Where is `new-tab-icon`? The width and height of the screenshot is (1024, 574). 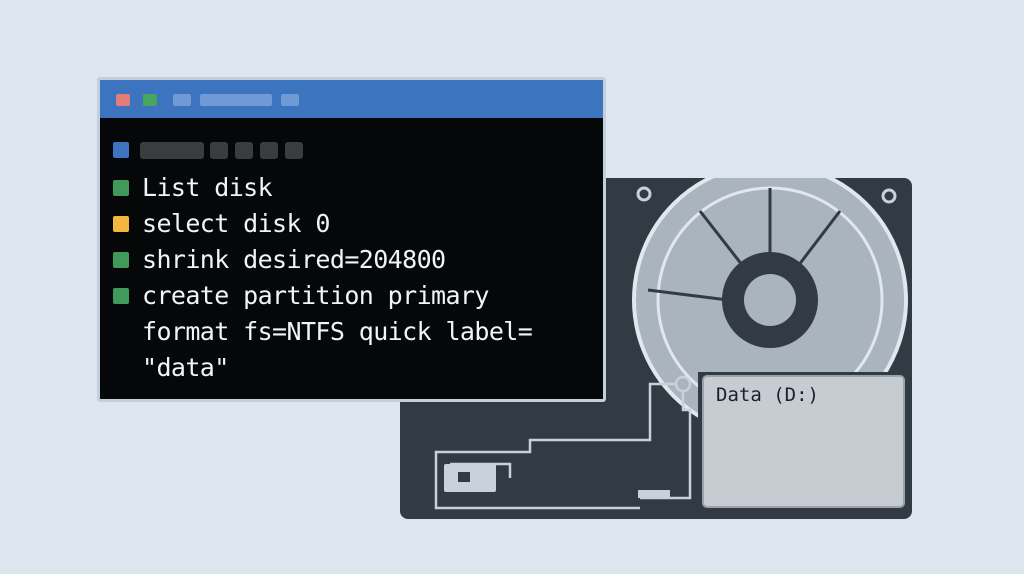
new-tab-icon is located at coordinates (290, 100).